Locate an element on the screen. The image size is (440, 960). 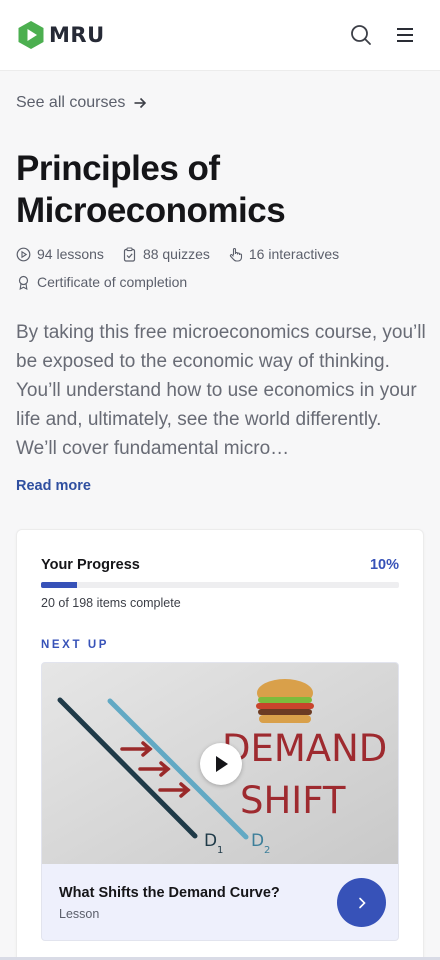
start-lesson-button is located at coordinates (361, 902).